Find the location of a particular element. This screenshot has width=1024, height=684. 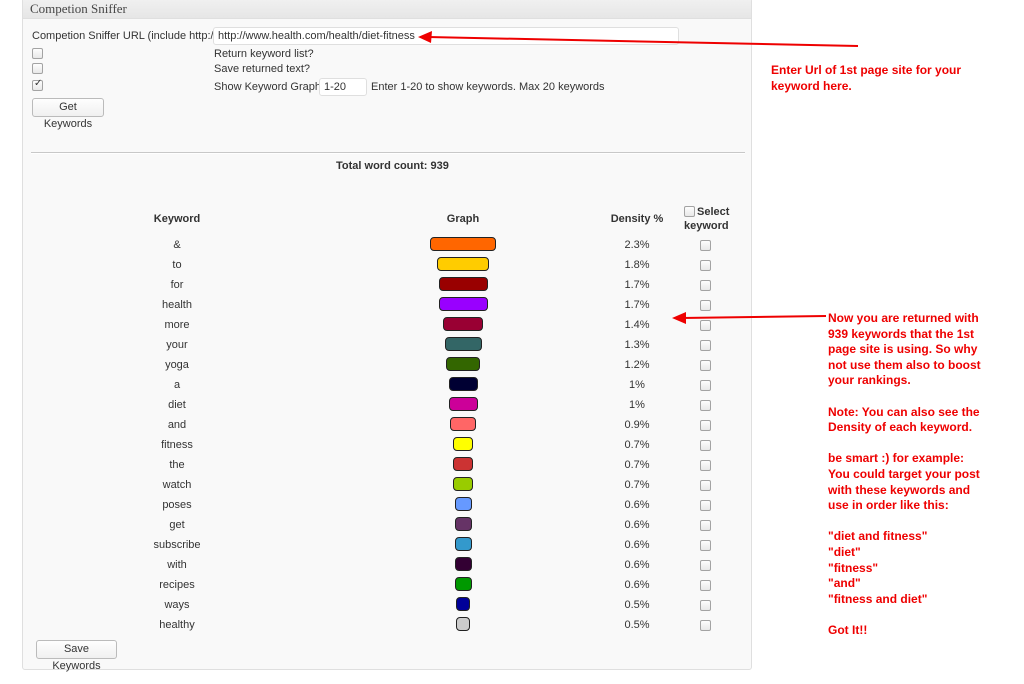

annotation-line: Density of each keyword. is located at coordinates (900, 427).